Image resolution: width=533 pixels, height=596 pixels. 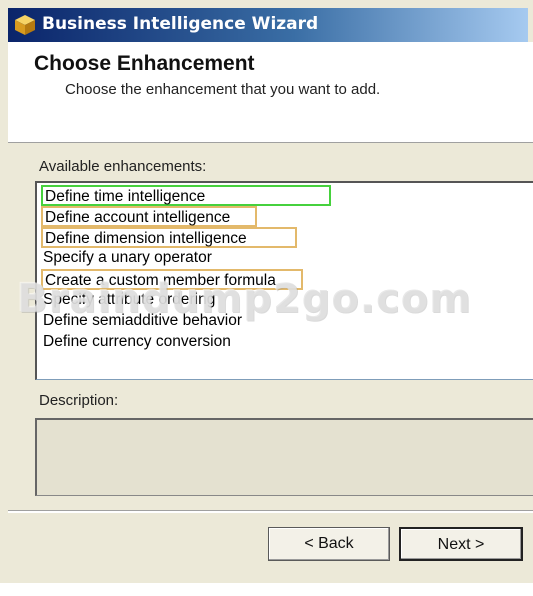 What do you see at coordinates (180, 24) in the screenshot?
I see `window-title: Business Intelligence Wizard` at bounding box center [180, 24].